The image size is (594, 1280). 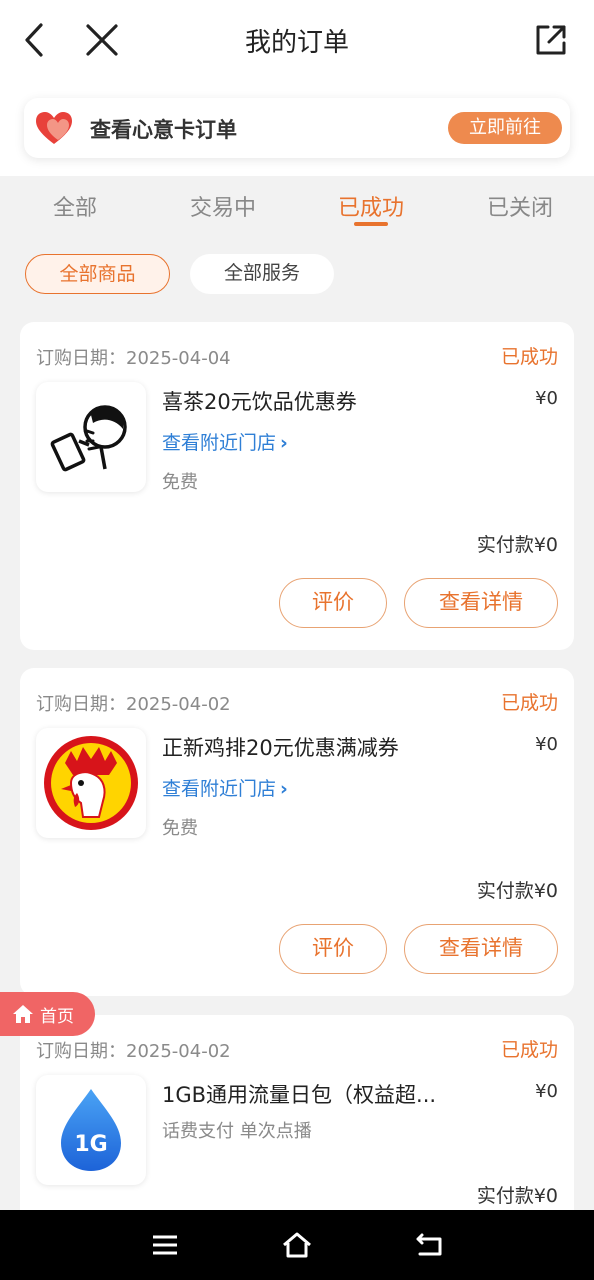 I want to click on product-note: 话费支付 单次点播, so click(x=237, y=1131).